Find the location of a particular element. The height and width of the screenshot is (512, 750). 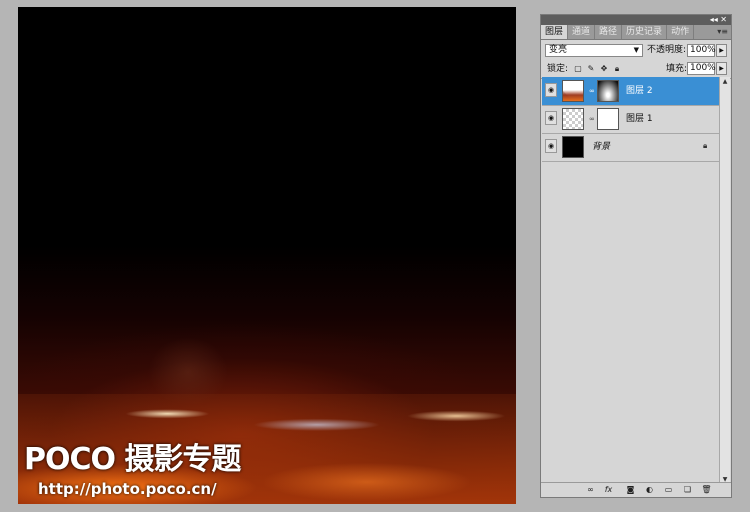

panel-bottom-toolbar: ∞ fx ◙ ◐ ▭ ❏ 🗑︎ is located at coordinates (636, 489).